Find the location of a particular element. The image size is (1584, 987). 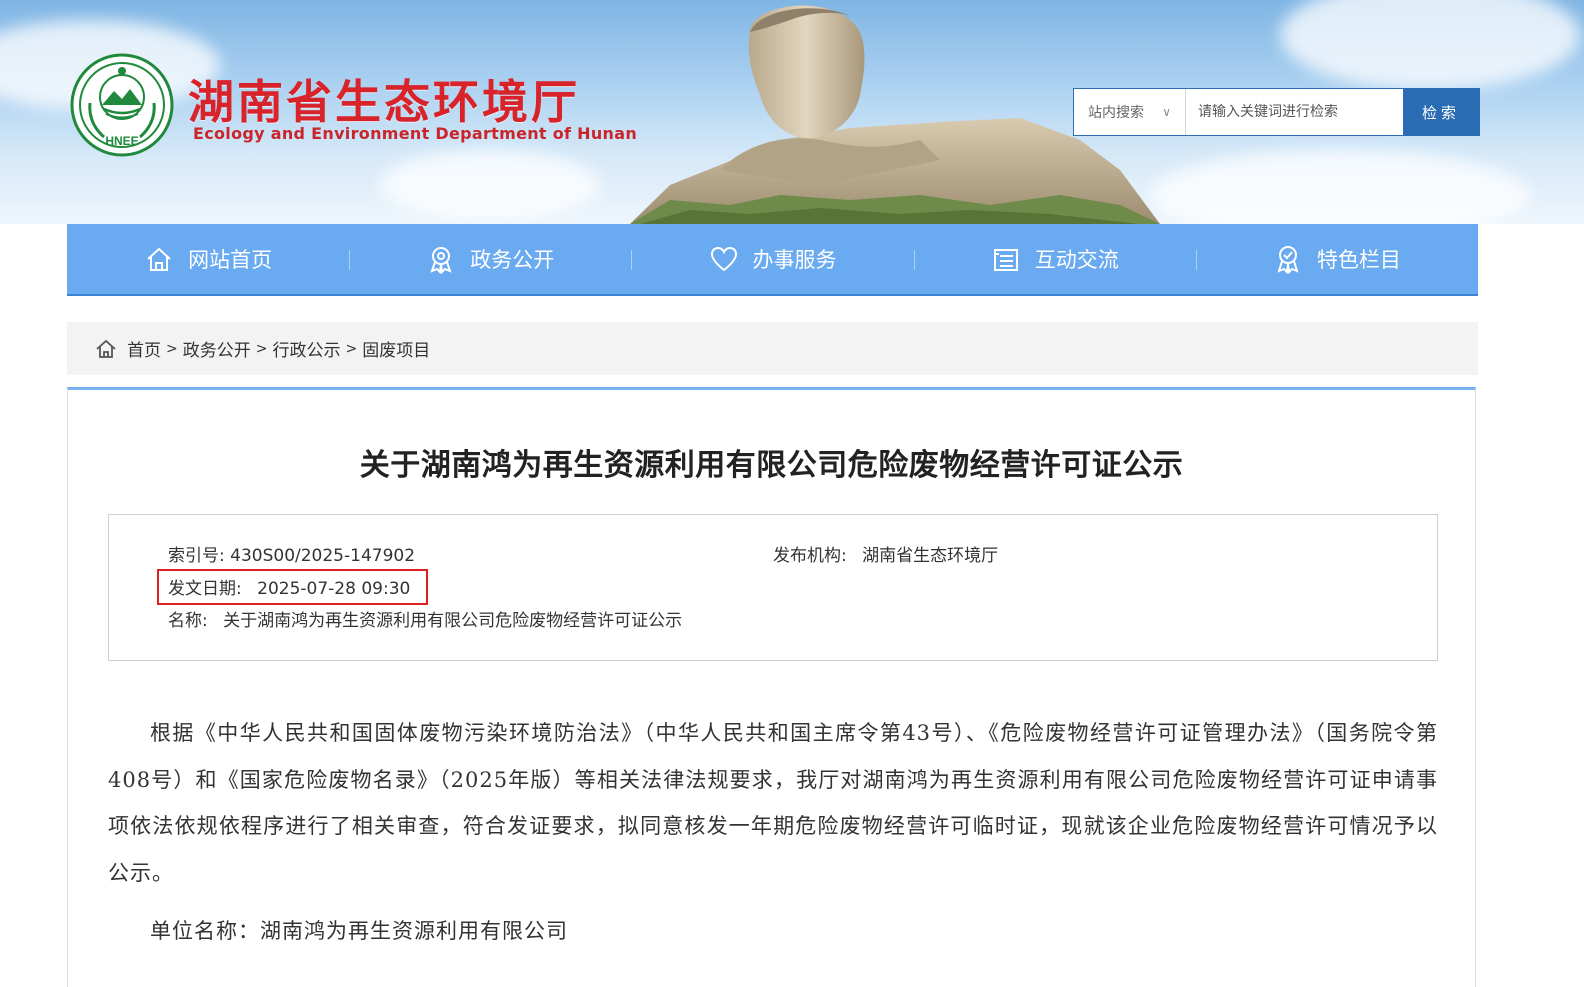

nav-item-home: 网站首页 is located at coordinates (208, 259).